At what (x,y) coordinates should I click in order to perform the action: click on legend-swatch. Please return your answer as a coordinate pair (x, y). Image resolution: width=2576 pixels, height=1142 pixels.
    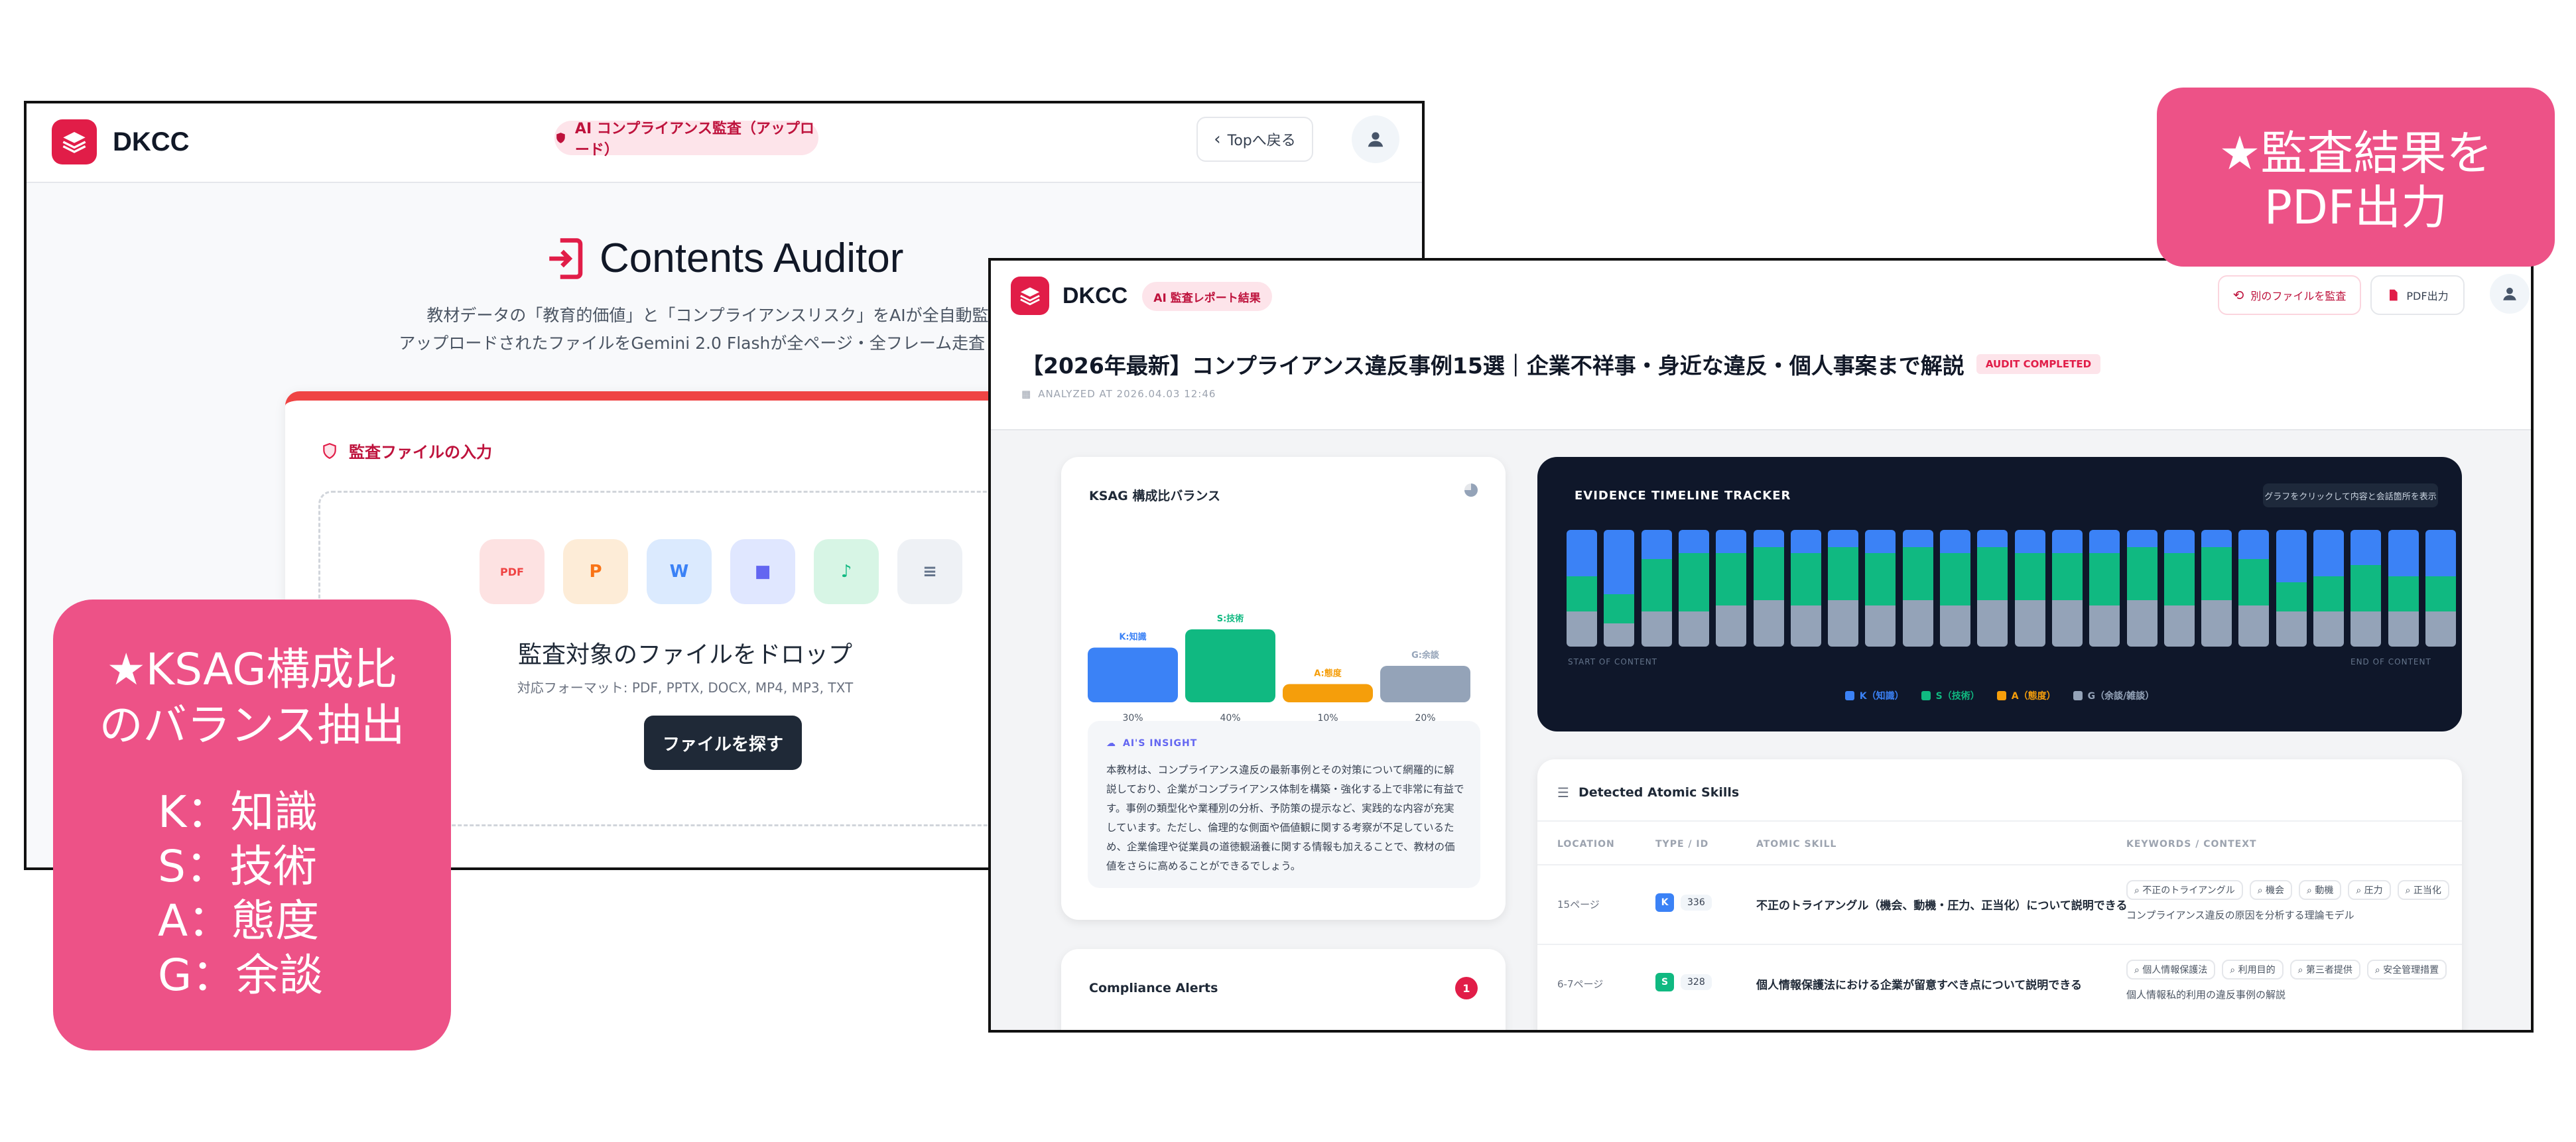
    Looking at the image, I should click on (1926, 695).